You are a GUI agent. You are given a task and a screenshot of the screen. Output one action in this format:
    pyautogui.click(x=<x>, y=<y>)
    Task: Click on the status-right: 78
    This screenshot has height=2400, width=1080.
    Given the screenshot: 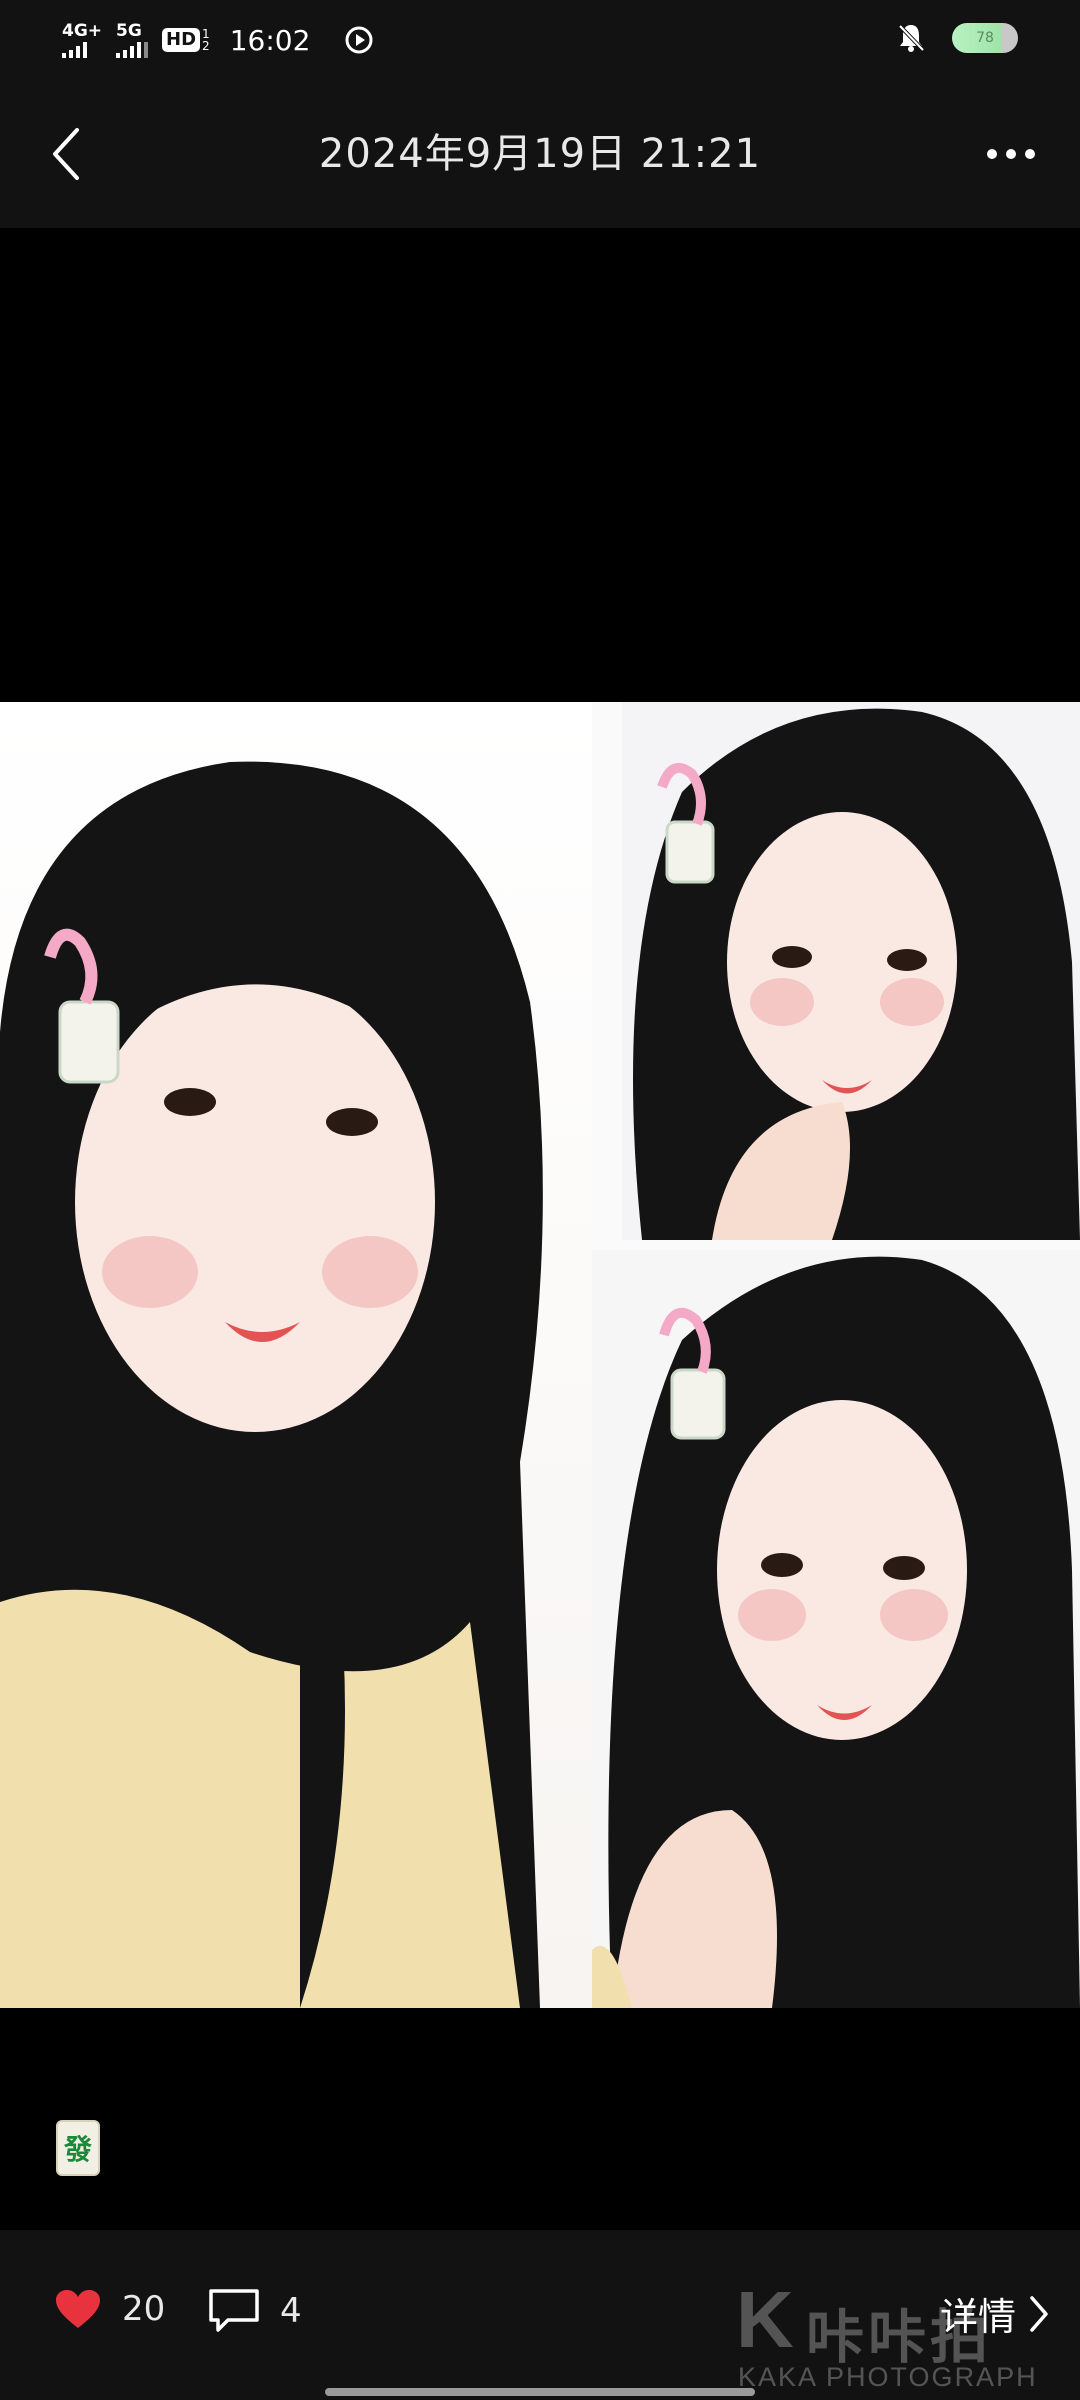 What is the action you would take?
    pyautogui.click(x=957, y=38)
    